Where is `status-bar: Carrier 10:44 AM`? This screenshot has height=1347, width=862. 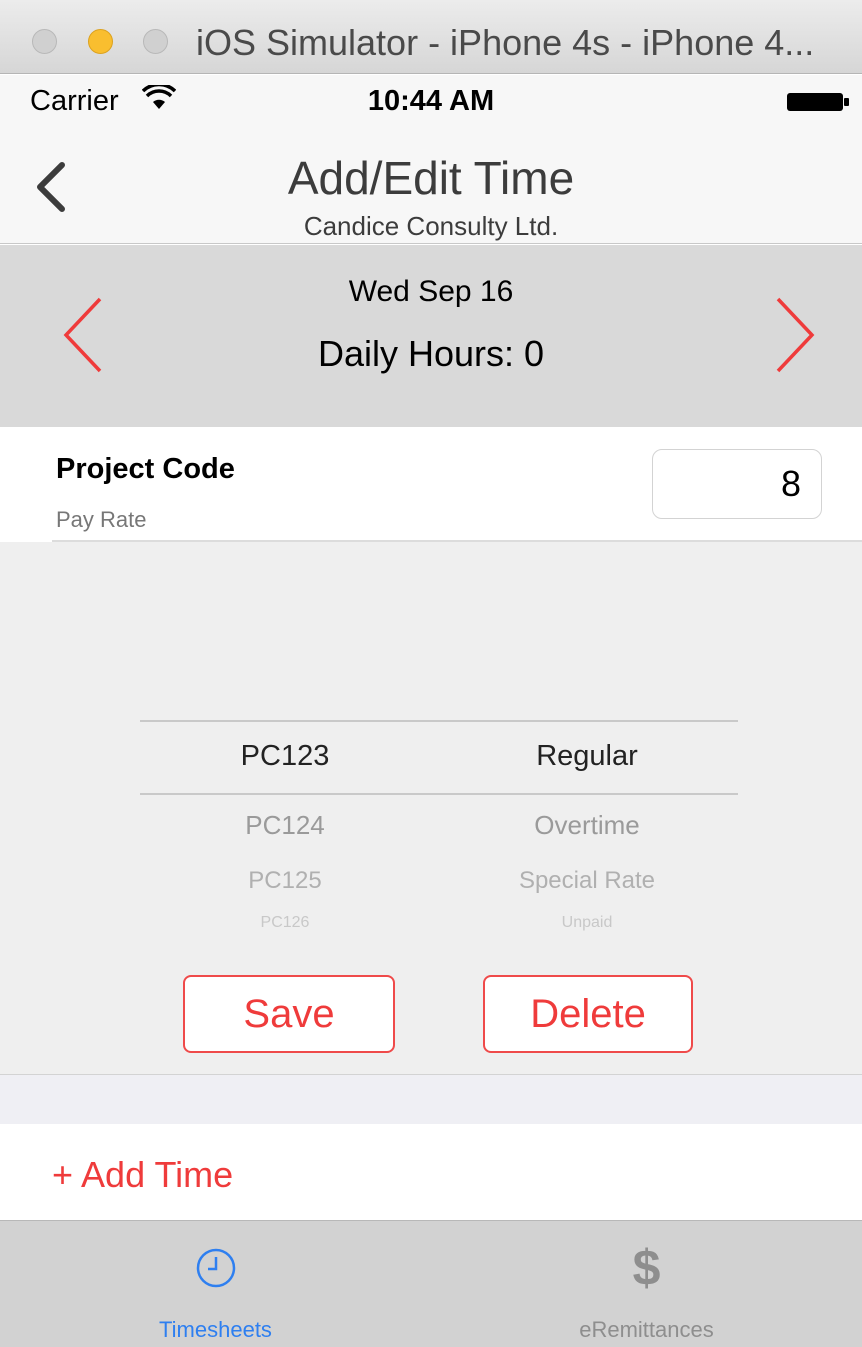 status-bar: Carrier 10:44 AM is located at coordinates (431, 101).